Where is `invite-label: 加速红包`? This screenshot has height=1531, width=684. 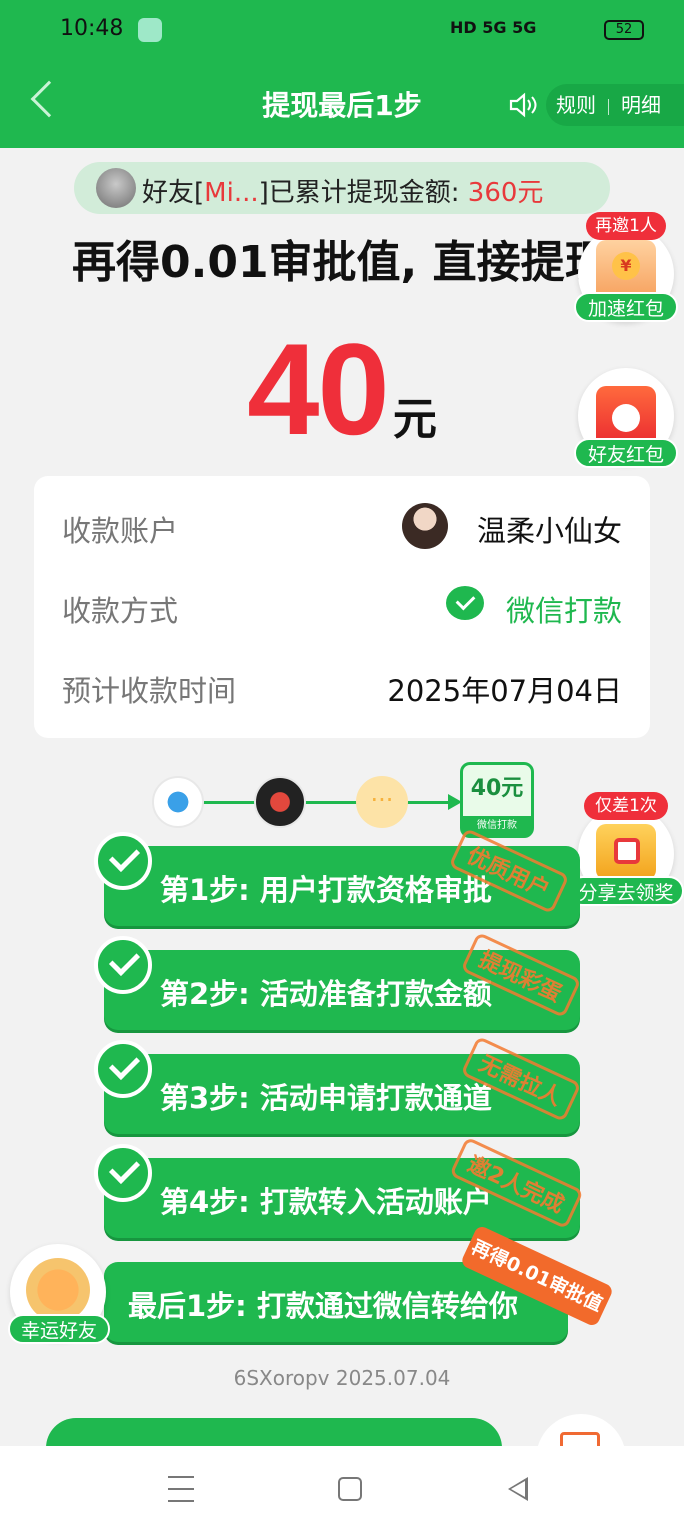
invite-label: 加速红包 is located at coordinates (626, 307).